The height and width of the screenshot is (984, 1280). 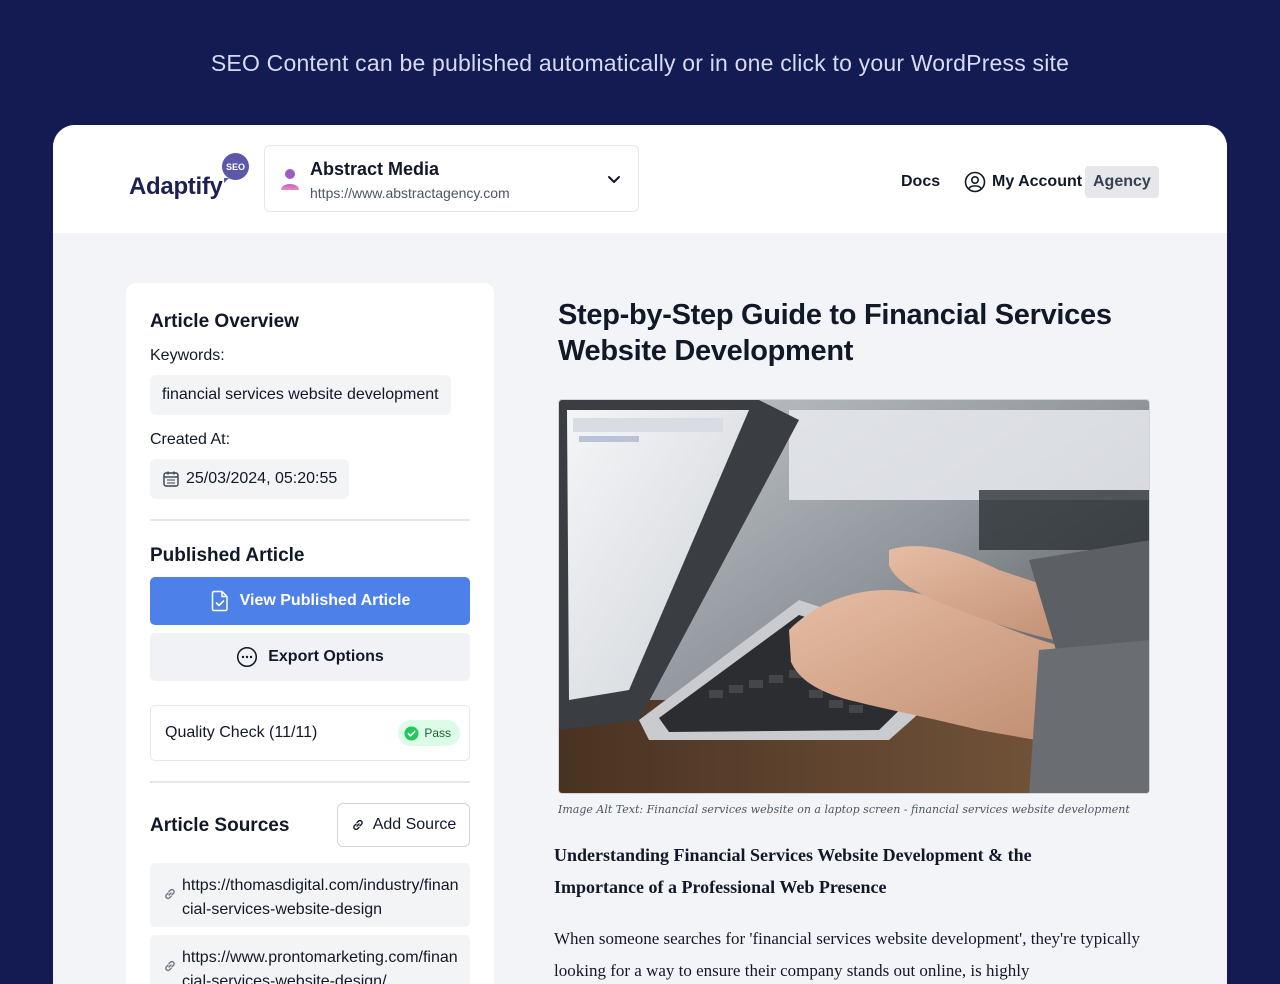 What do you see at coordinates (187, 355) in the screenshot?
I see `keywords-label: Keywords:` at bounding box center [187, 355].